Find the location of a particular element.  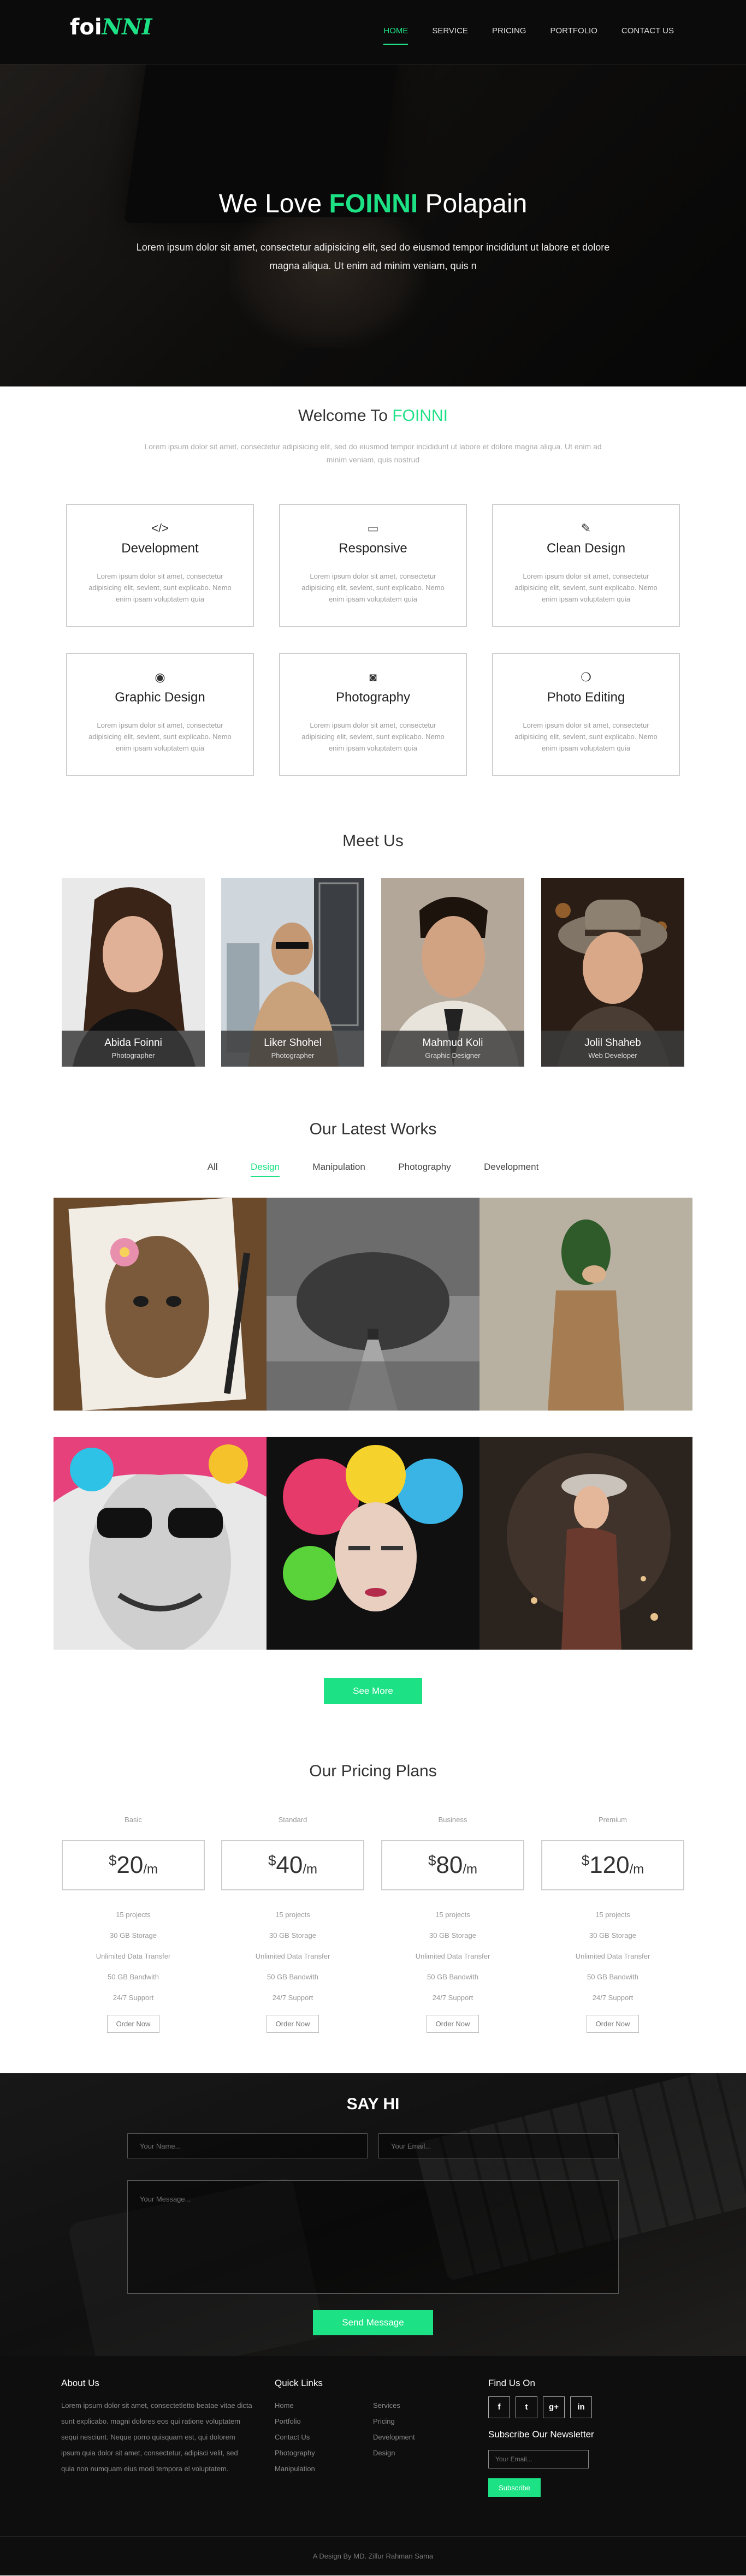

footer-link-services: Services is located at coordinates (394, 2405).